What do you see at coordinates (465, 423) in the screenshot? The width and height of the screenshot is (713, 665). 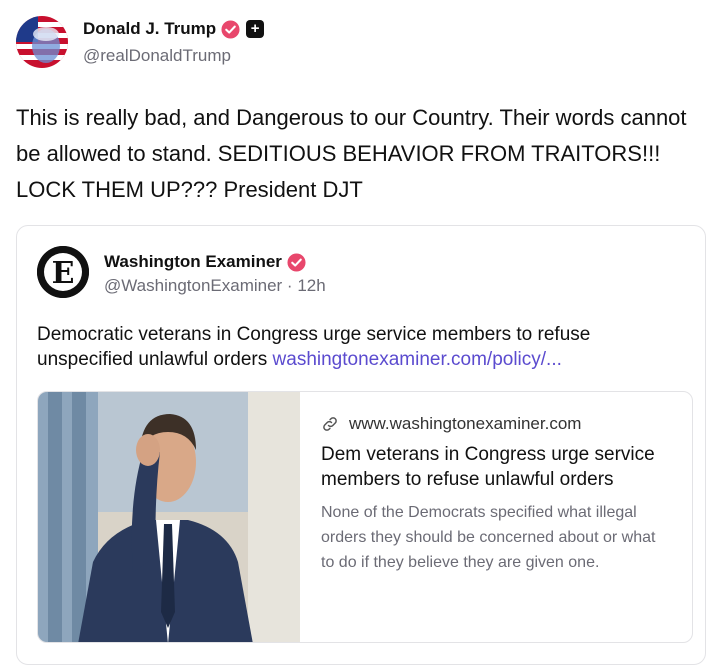 I see `link-domain: www.washingtonexaminer.com` at bounding box center [465, 423].